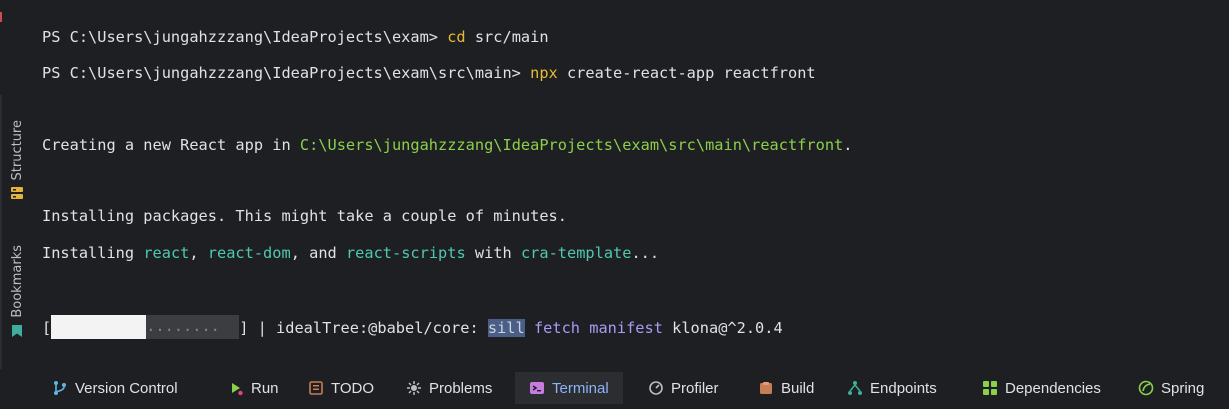  Describe the element at coordinates (557, 328) in the screenshot. I see `log-word: fetch` at that location.